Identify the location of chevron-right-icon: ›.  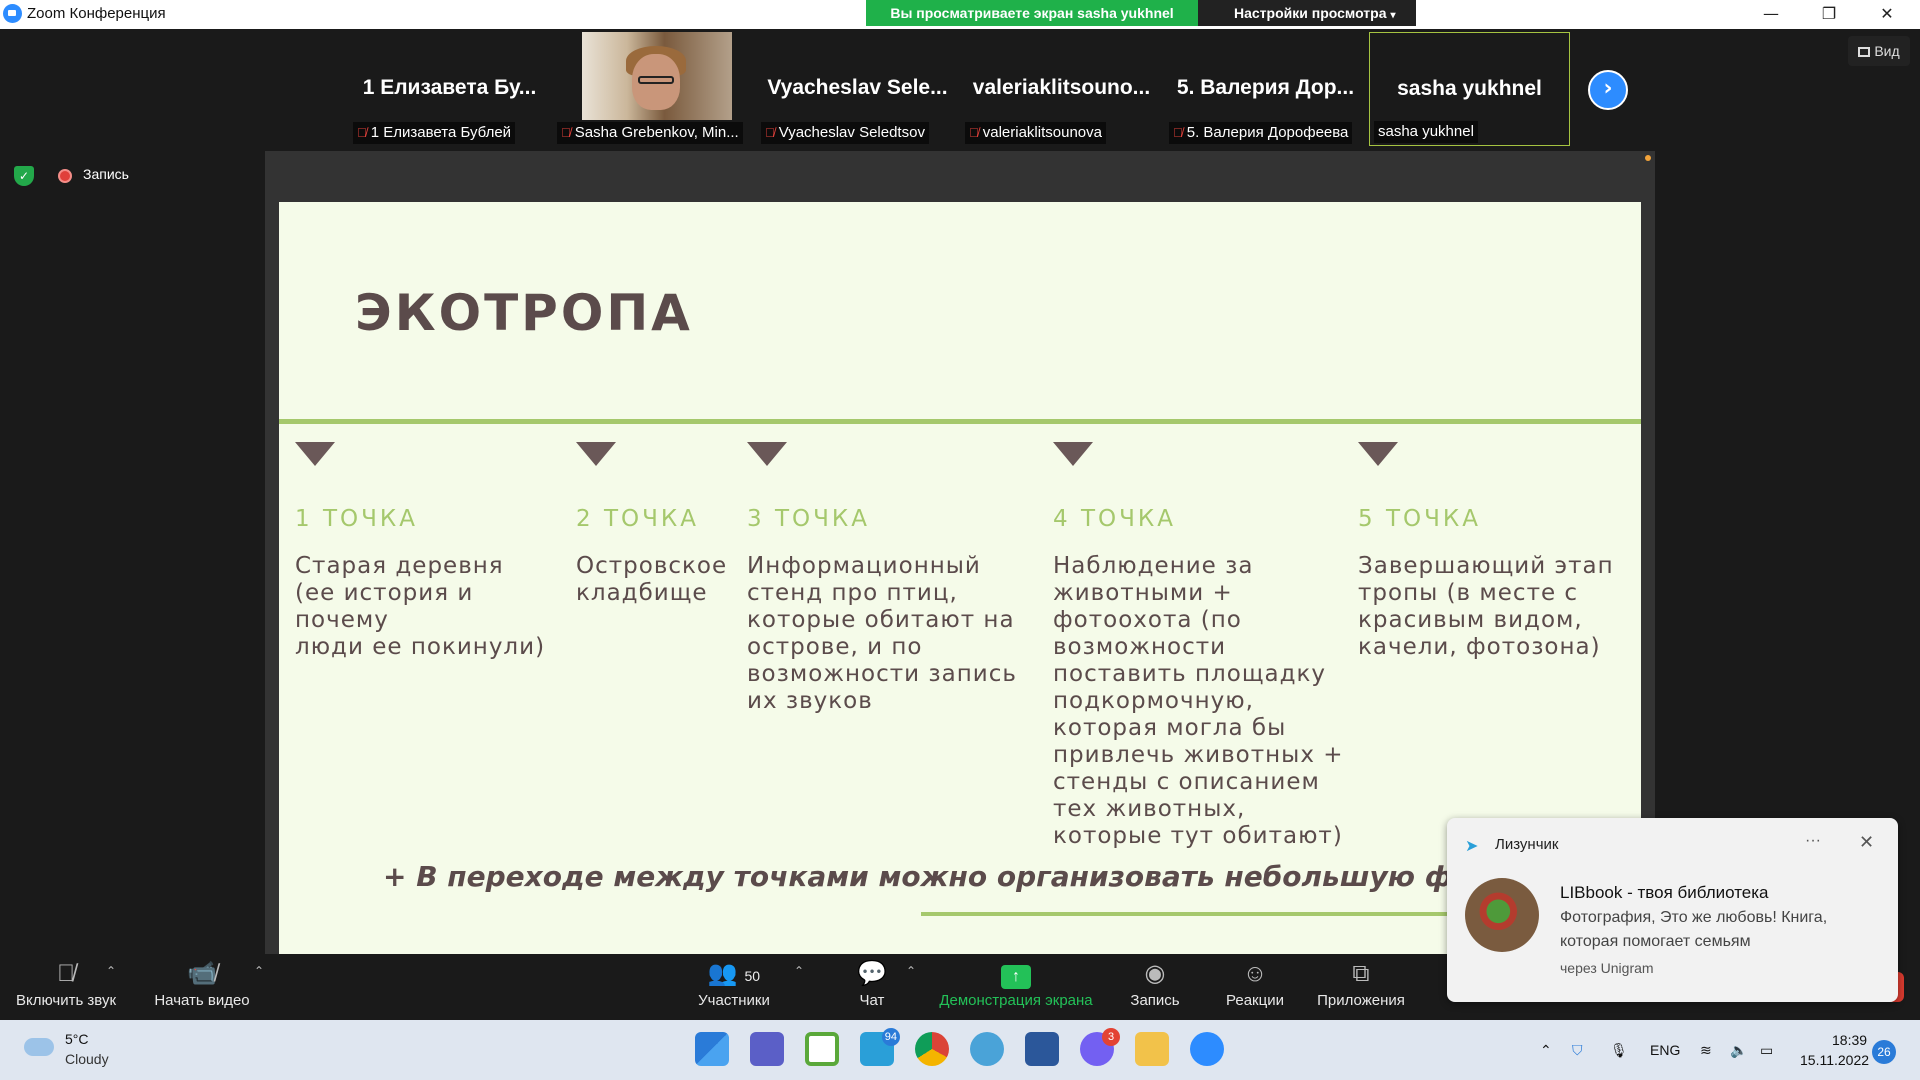
(1608, 88).